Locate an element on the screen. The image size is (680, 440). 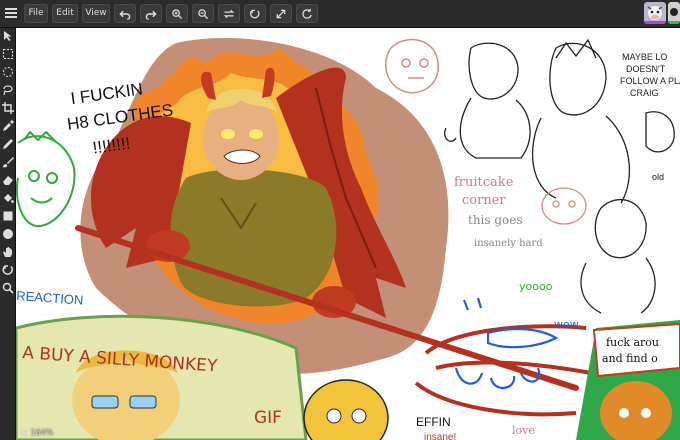
hand-tool is located at coordinates (8, 252).